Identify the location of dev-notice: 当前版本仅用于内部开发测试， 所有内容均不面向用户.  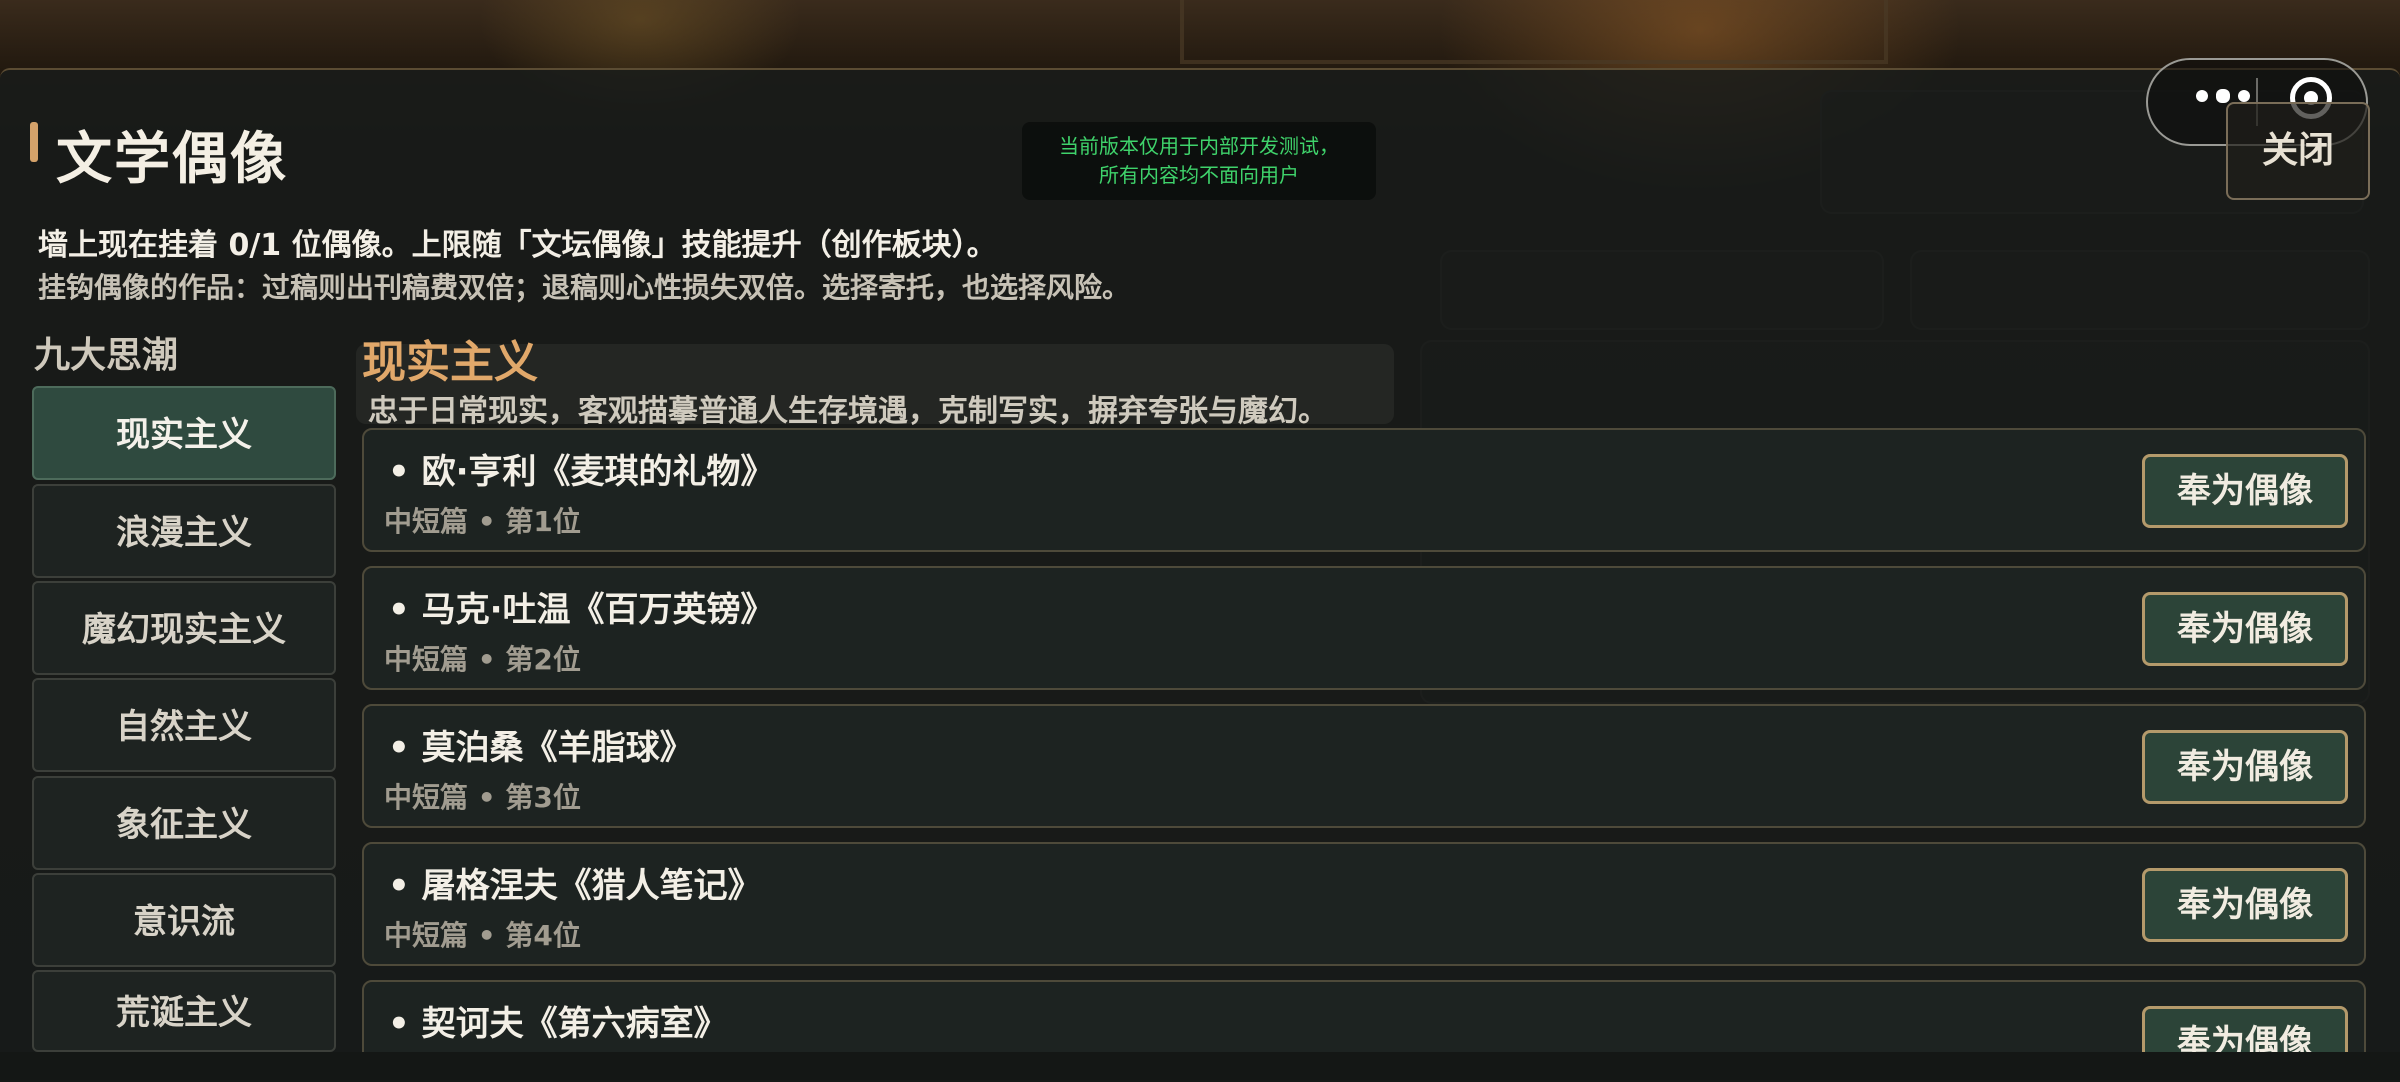
(1199, 161).